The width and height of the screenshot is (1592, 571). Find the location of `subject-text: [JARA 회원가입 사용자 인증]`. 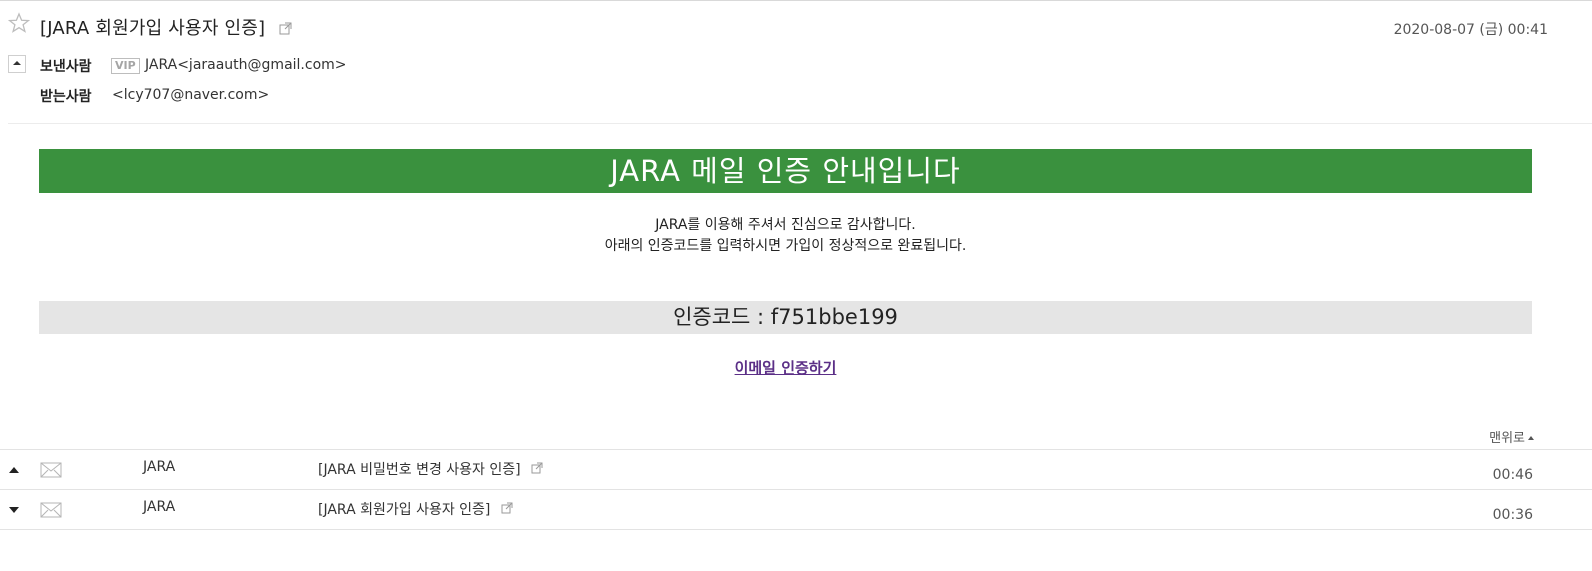

subject-text: [JARA 회원가입 사용자 인증] is located at coordinates (153, 28).